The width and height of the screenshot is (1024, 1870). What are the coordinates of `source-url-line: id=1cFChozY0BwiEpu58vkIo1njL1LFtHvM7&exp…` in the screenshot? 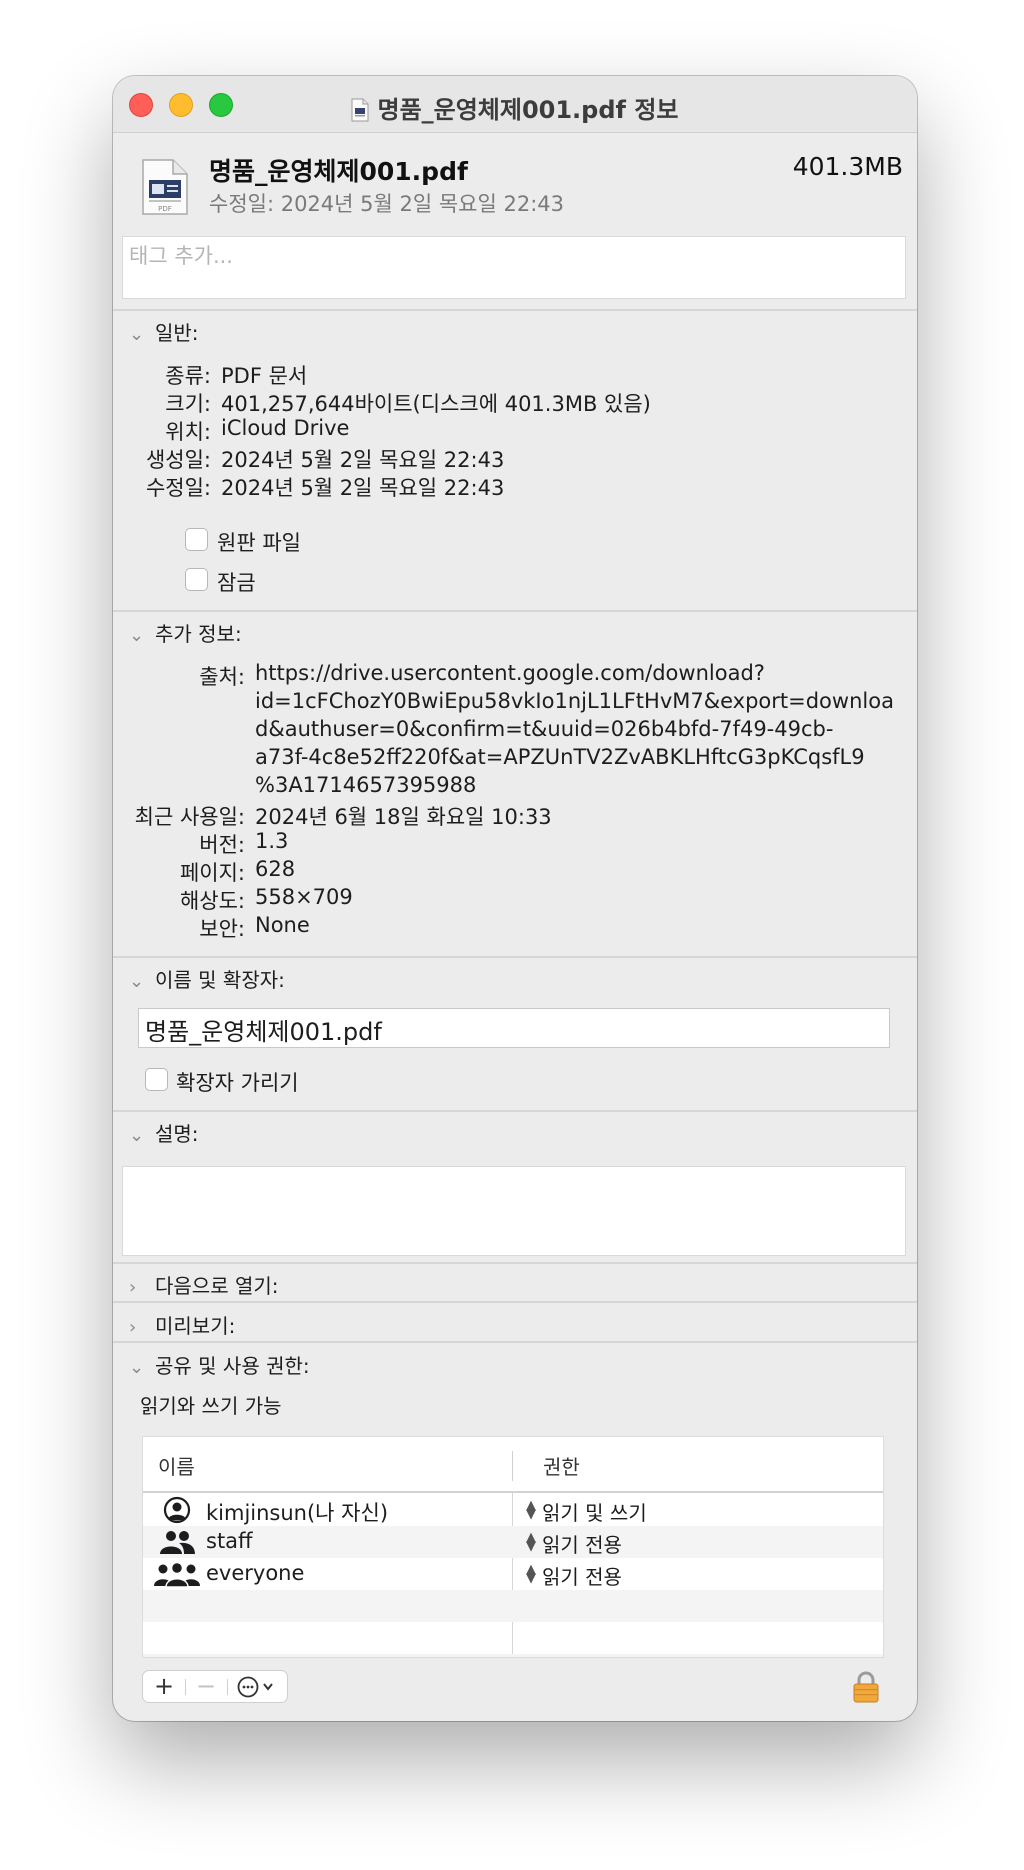 It's located at (574, 701).